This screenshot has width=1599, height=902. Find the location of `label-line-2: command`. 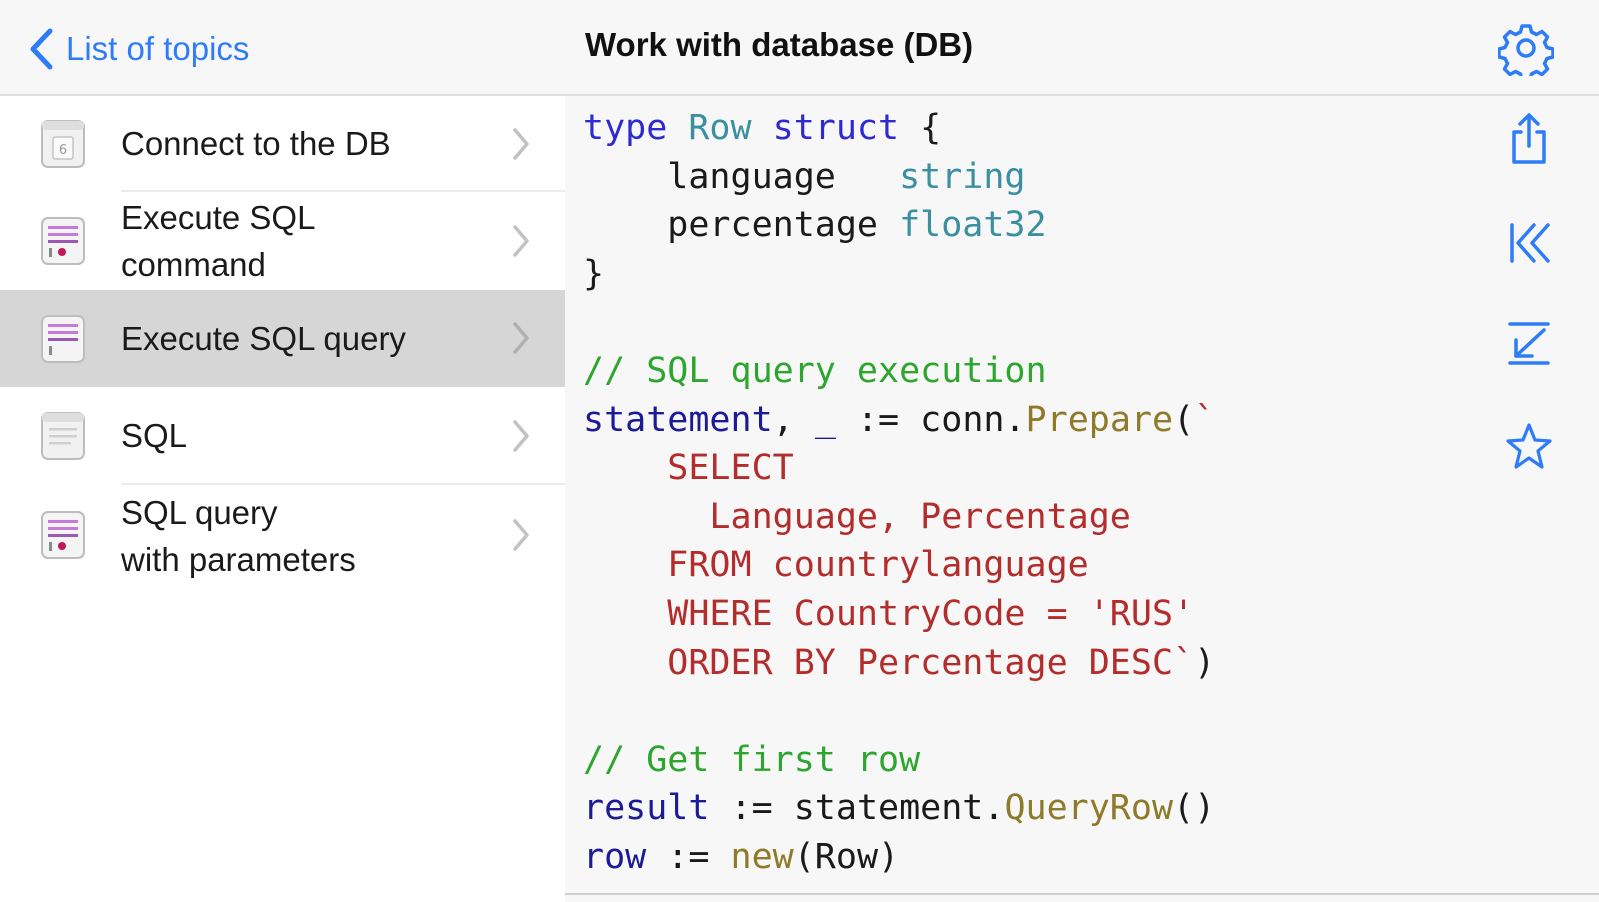

label-line-2: command is located at coordinates (193, 264).